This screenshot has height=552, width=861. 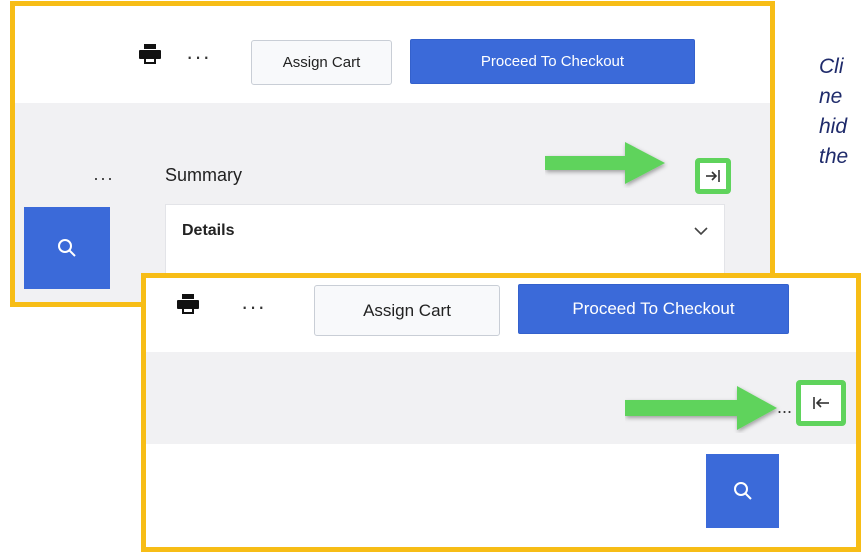 I want to click on summary-title: Summary, so click(x=204, y=175).